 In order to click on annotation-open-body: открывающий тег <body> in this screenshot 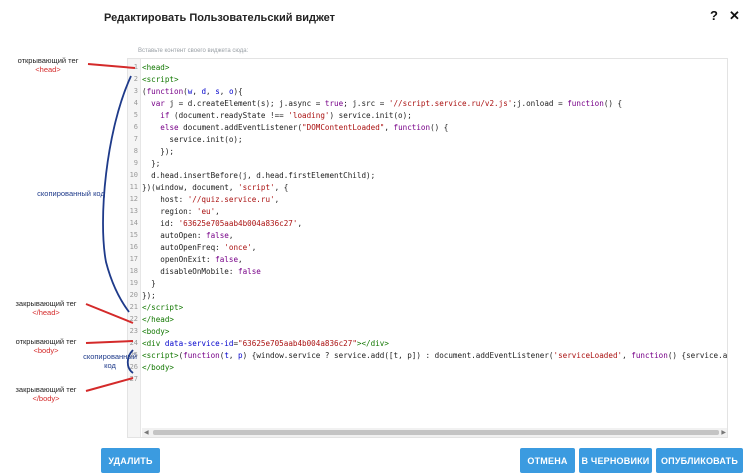, I will do `click(46, 346)`.